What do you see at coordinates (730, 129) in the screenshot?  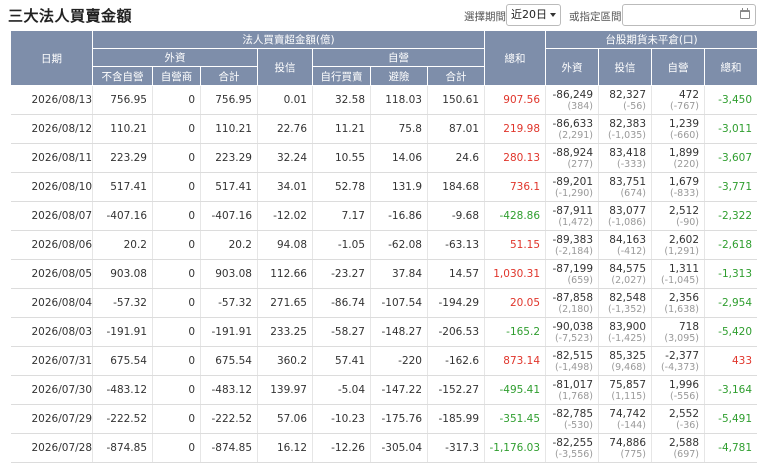 I see `cell-fut-total: -3,011` at bounding box center [730, 129].